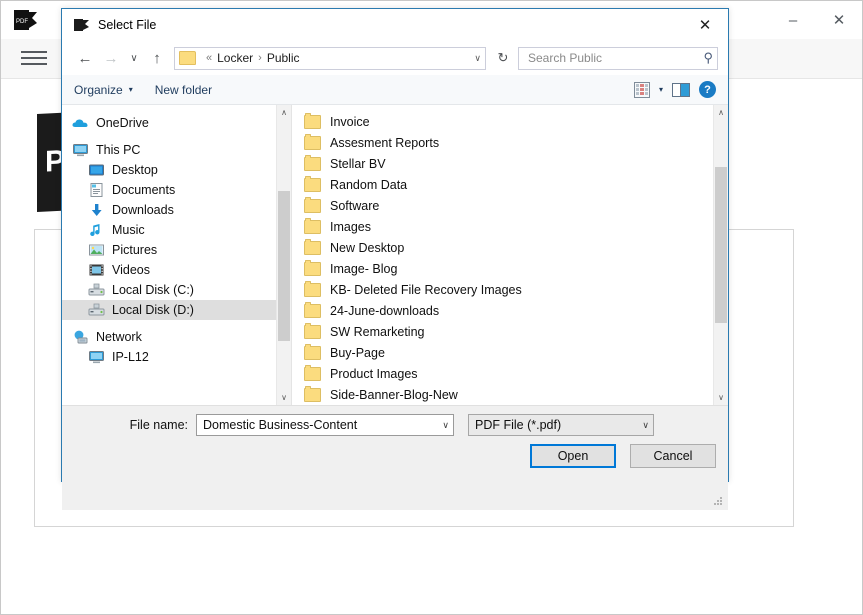  I want to click on search-box: ⚲, so click(618, 58).